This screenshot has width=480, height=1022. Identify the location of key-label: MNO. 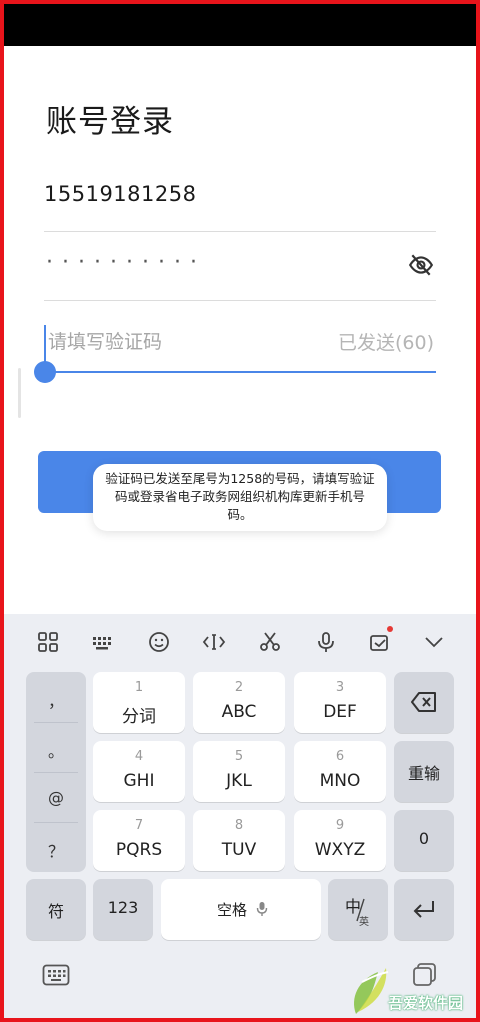
(340, 781).